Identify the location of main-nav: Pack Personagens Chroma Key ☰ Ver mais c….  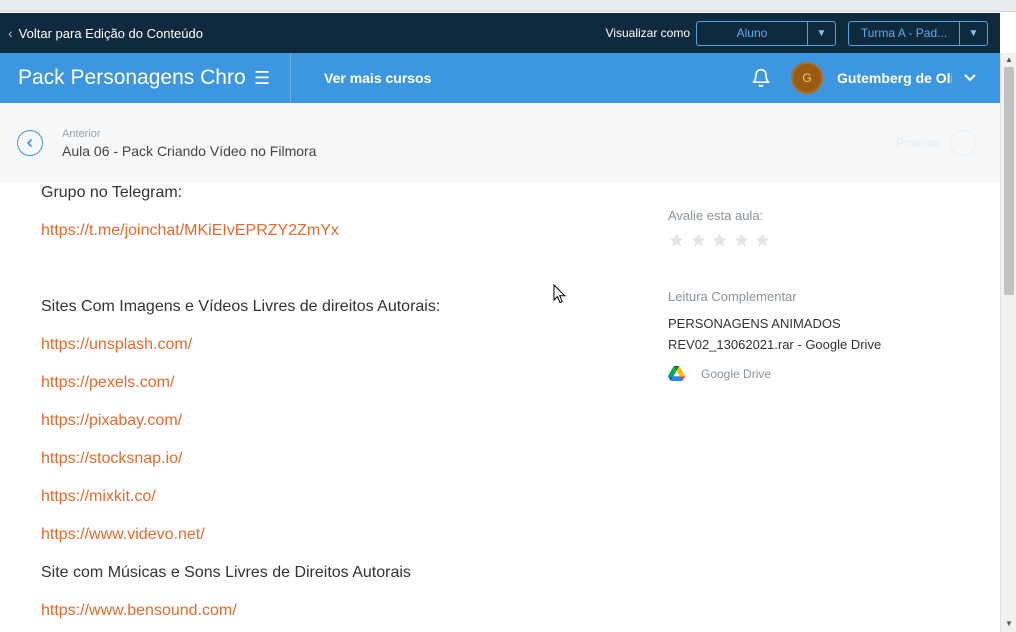
(500, 78).